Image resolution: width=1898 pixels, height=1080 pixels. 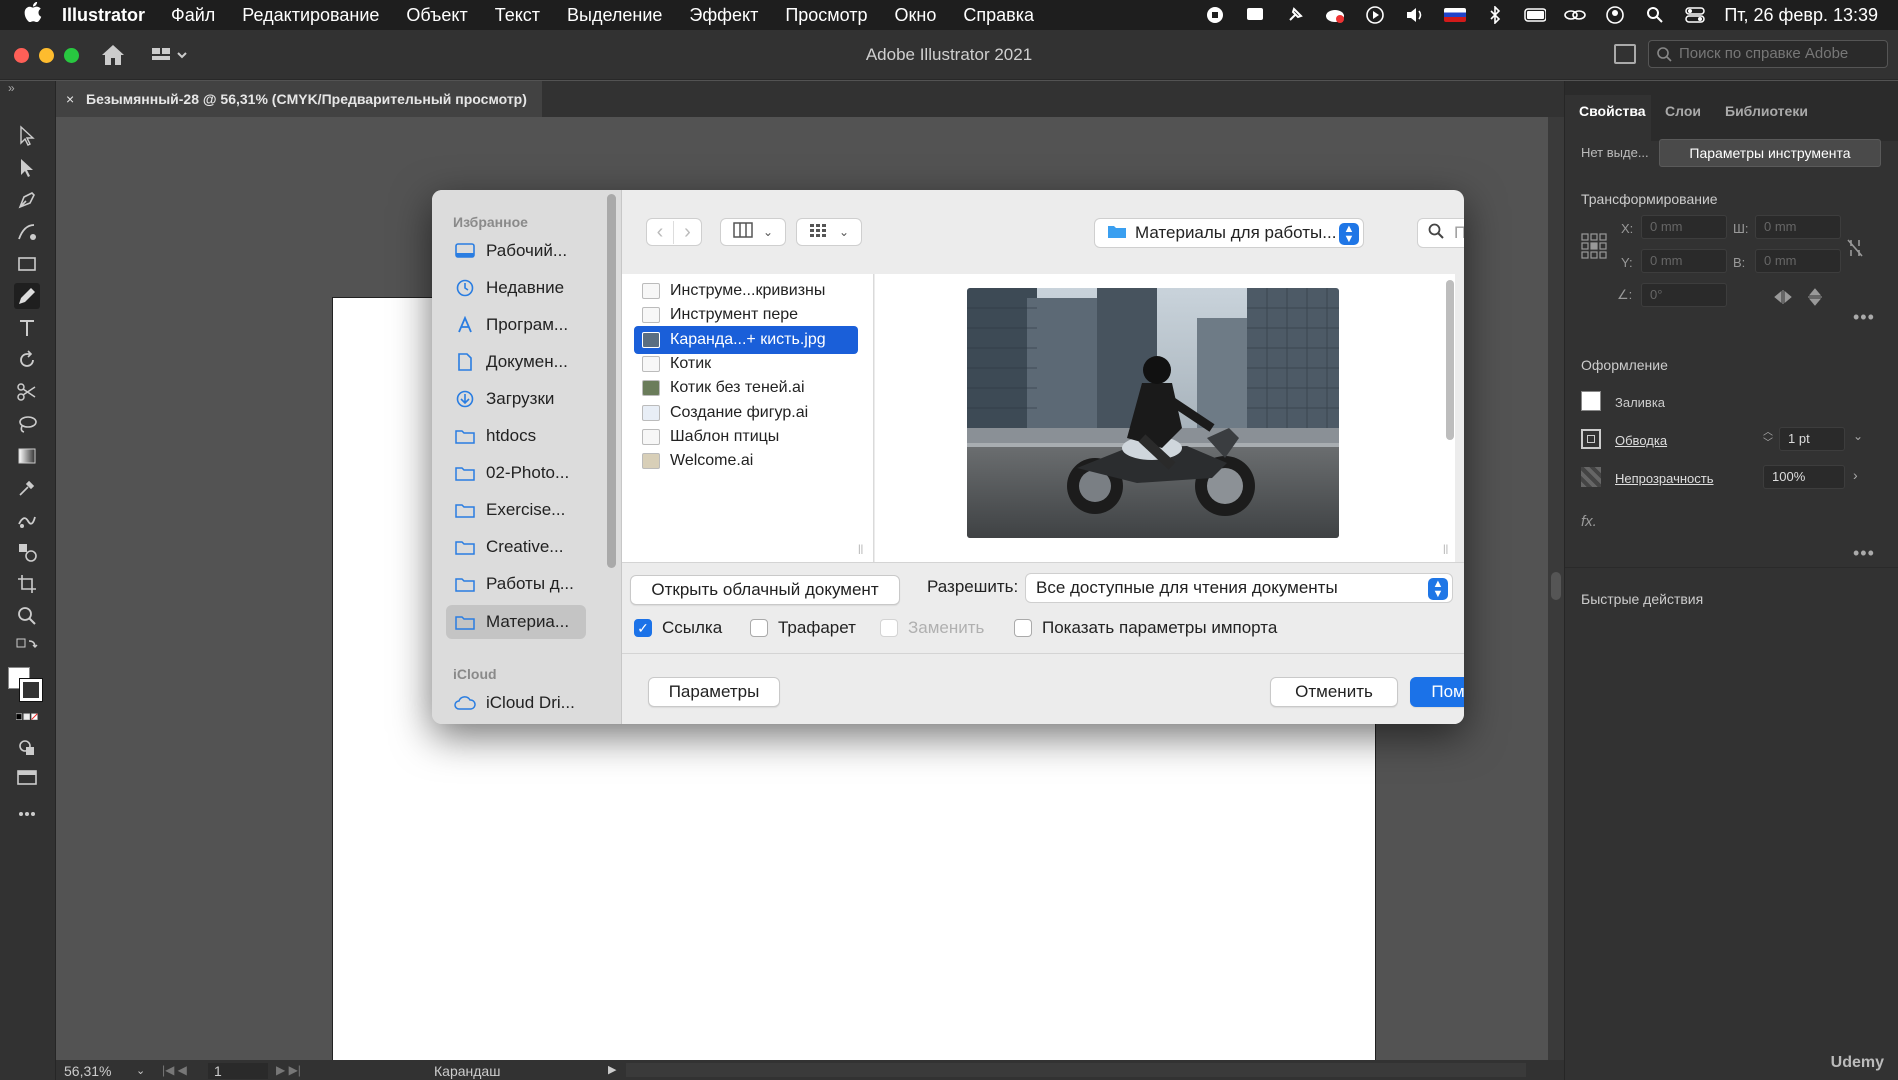 I want to click on list-item: Котик без теней.ai, so click(x=746, y=388).